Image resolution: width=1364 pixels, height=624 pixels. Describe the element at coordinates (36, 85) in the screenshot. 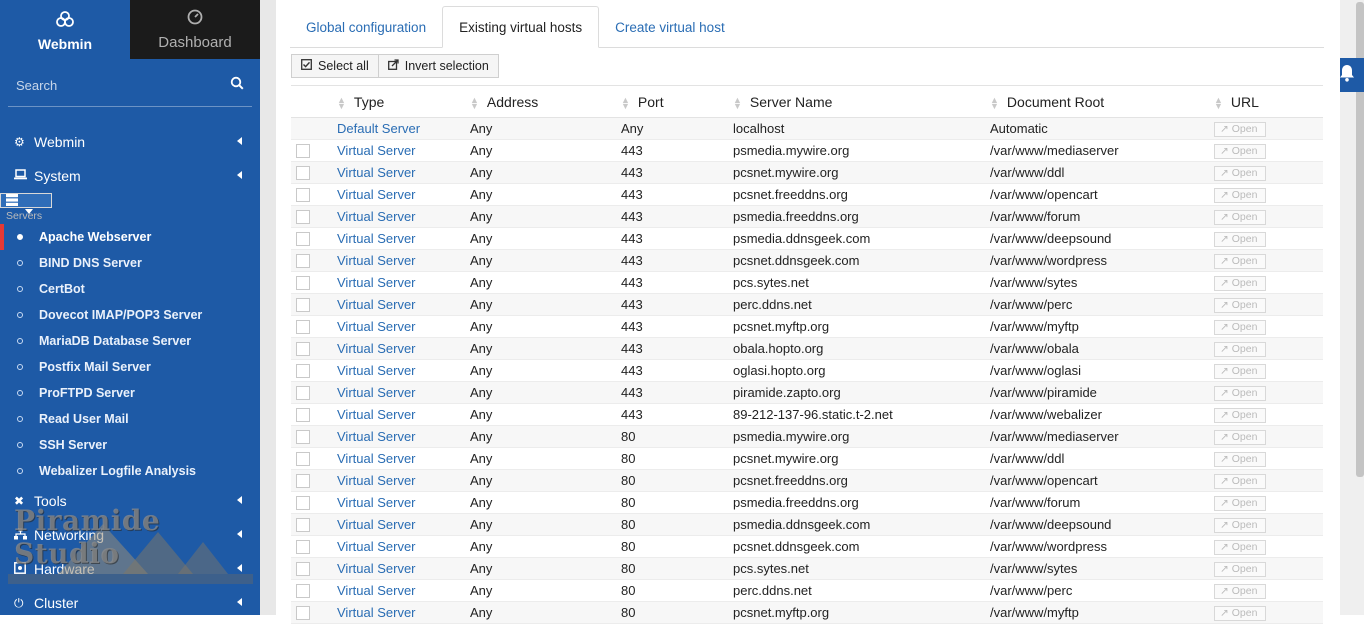

I see `search-input: Search` at that location.